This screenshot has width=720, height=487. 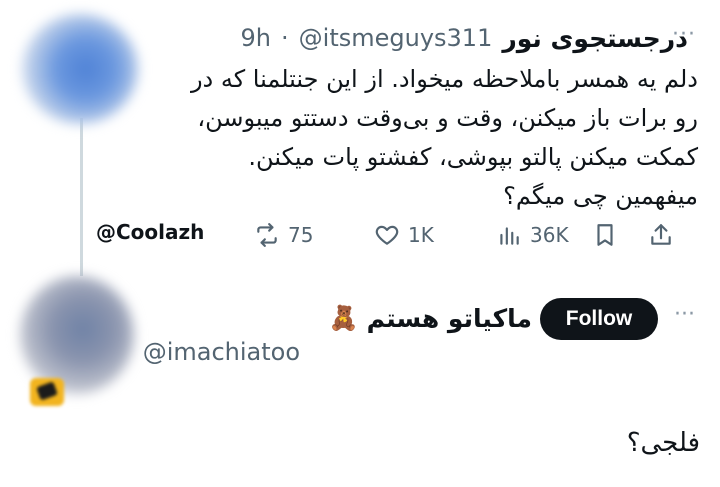 I want to click on reply-handle: @imachiatoo, so click(x=221, y=352).